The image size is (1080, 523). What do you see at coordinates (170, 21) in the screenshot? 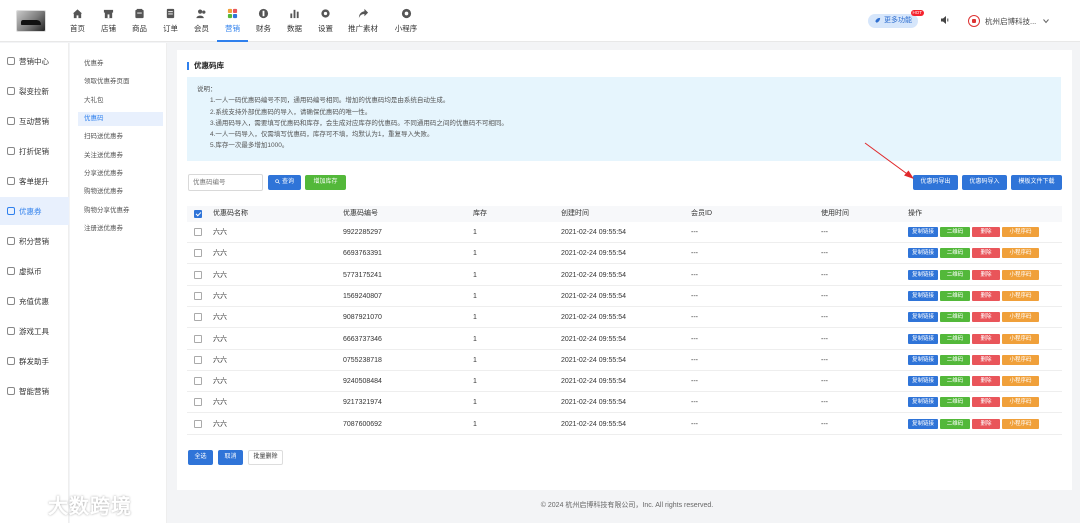
I see `nav-order: 订单` at bounding box center [170, 21].